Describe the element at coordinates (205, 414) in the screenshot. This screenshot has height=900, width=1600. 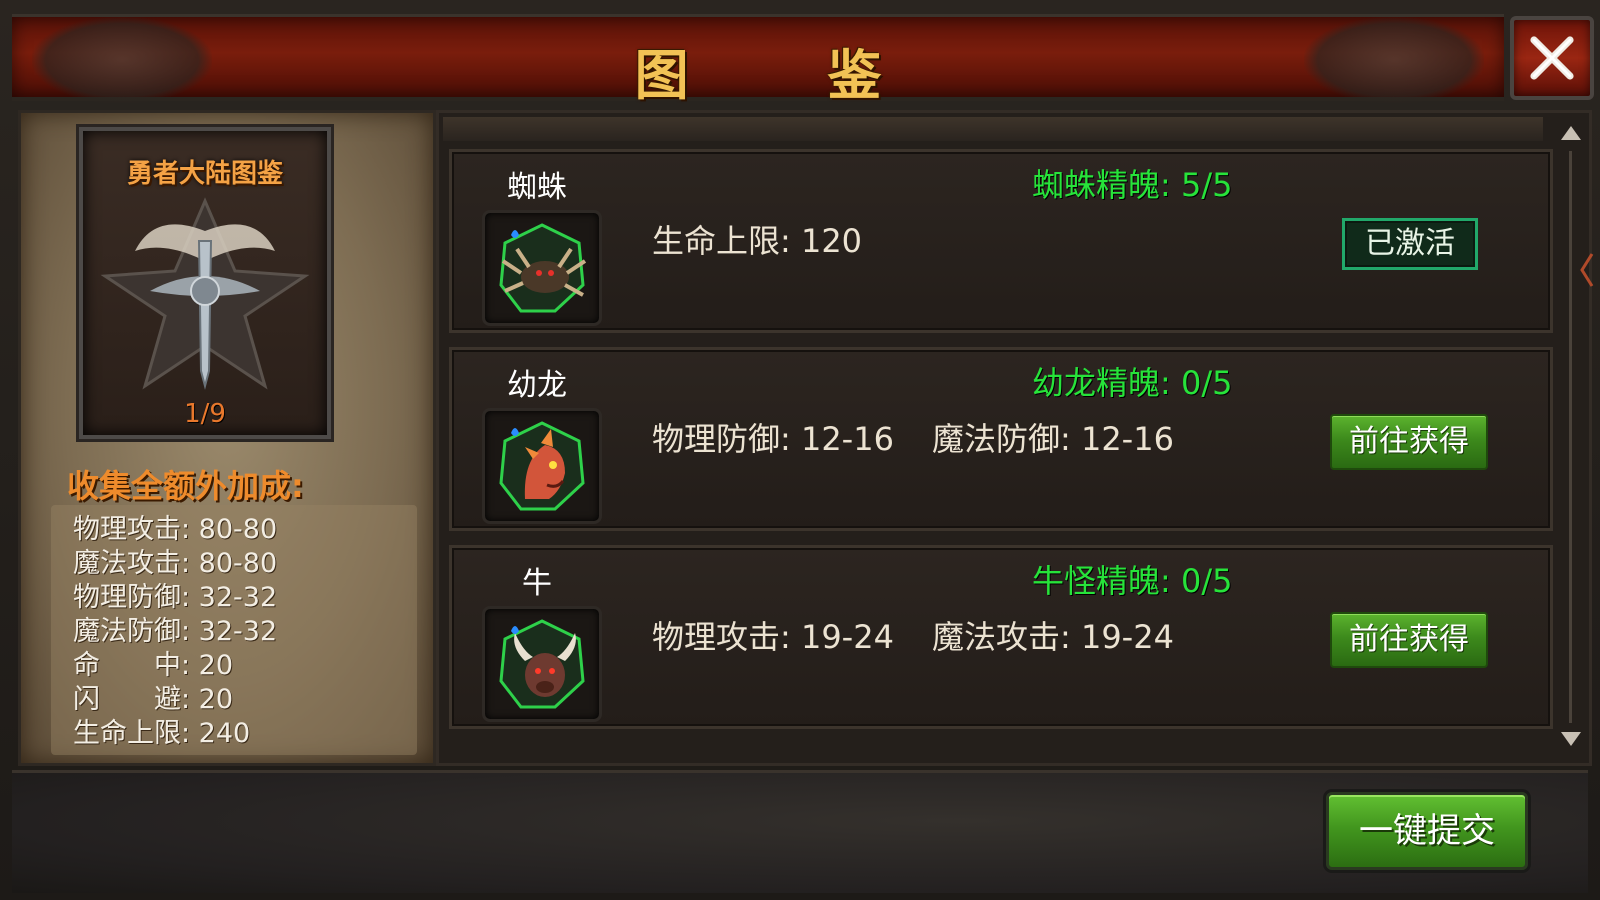
I see `collection-progress: 1/9` at that location.